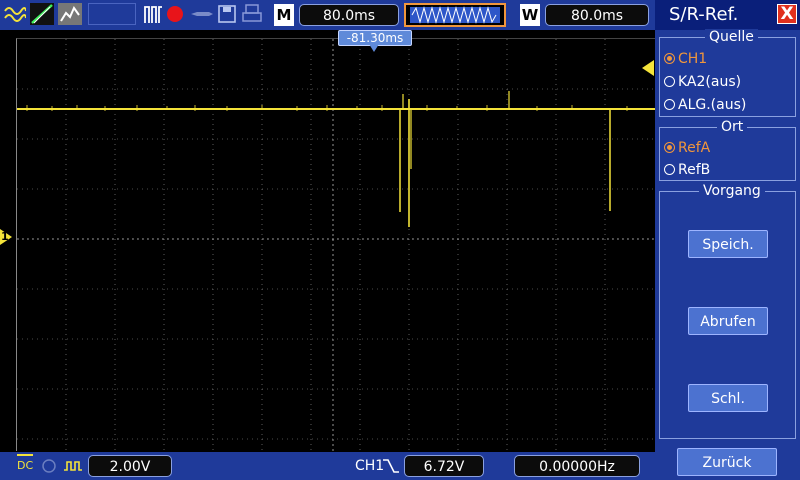 Image resolution: width=800 pixels, height=480 pixels. I want to click on waveform-thumbnail-icon, so click(455, 15).